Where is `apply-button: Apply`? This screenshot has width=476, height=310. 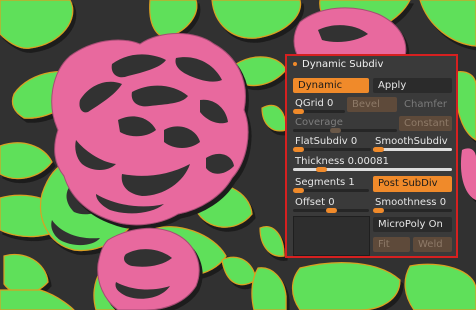 apply-button: Apply is located at coordinates (412, 85).